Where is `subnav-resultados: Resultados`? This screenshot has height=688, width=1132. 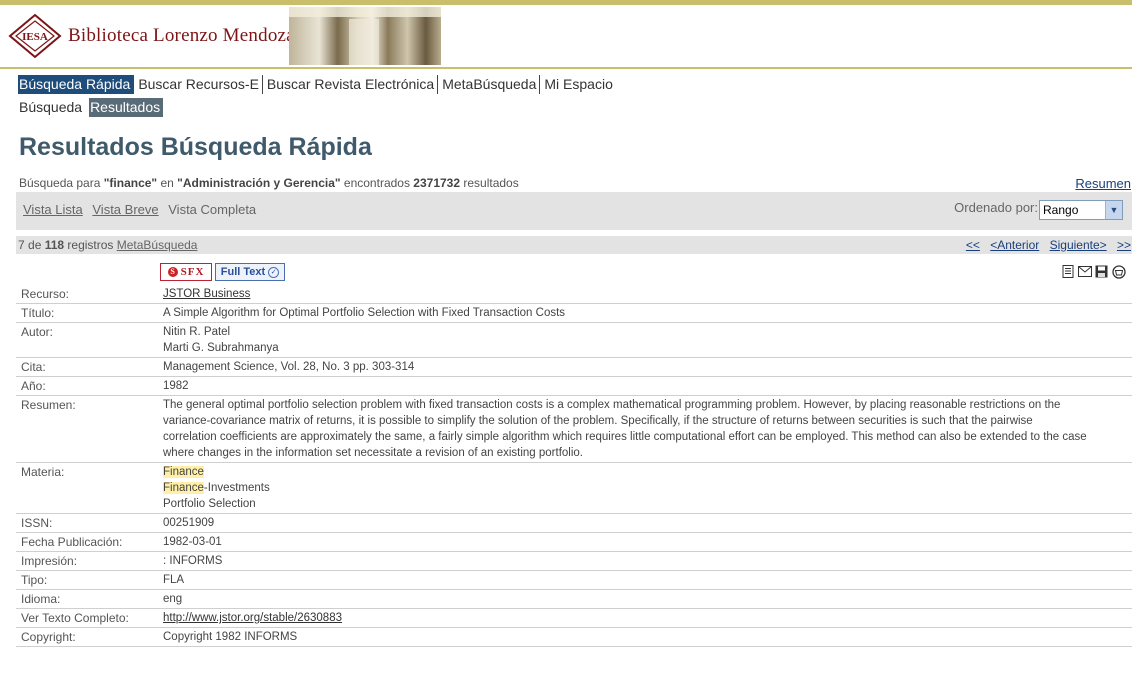 subnav-resultados: Resultados is located at coordinates (126, 107).